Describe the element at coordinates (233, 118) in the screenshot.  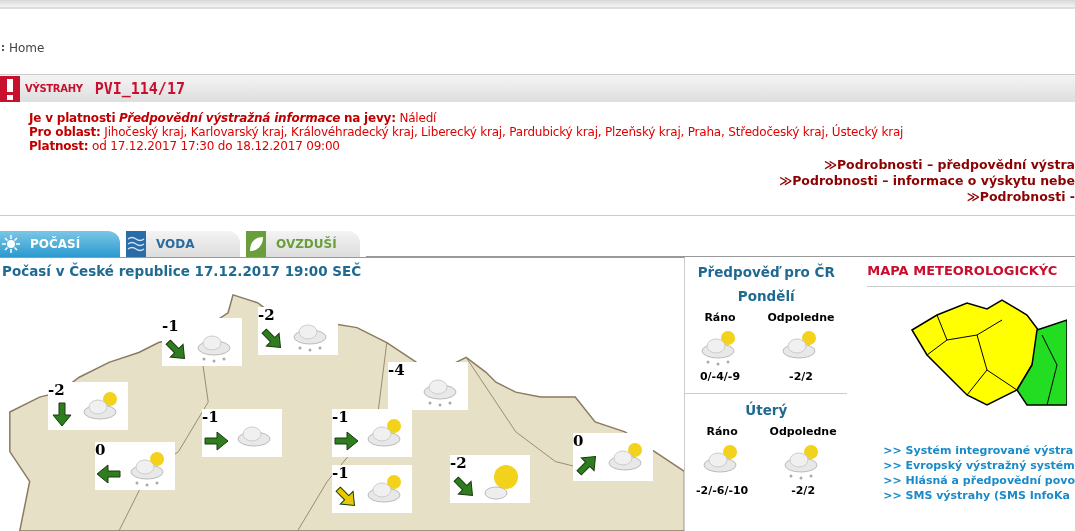
I see `warning-text: Je v platnosti Předpovědní výstražná informace na jevy: Náledí` at that location.